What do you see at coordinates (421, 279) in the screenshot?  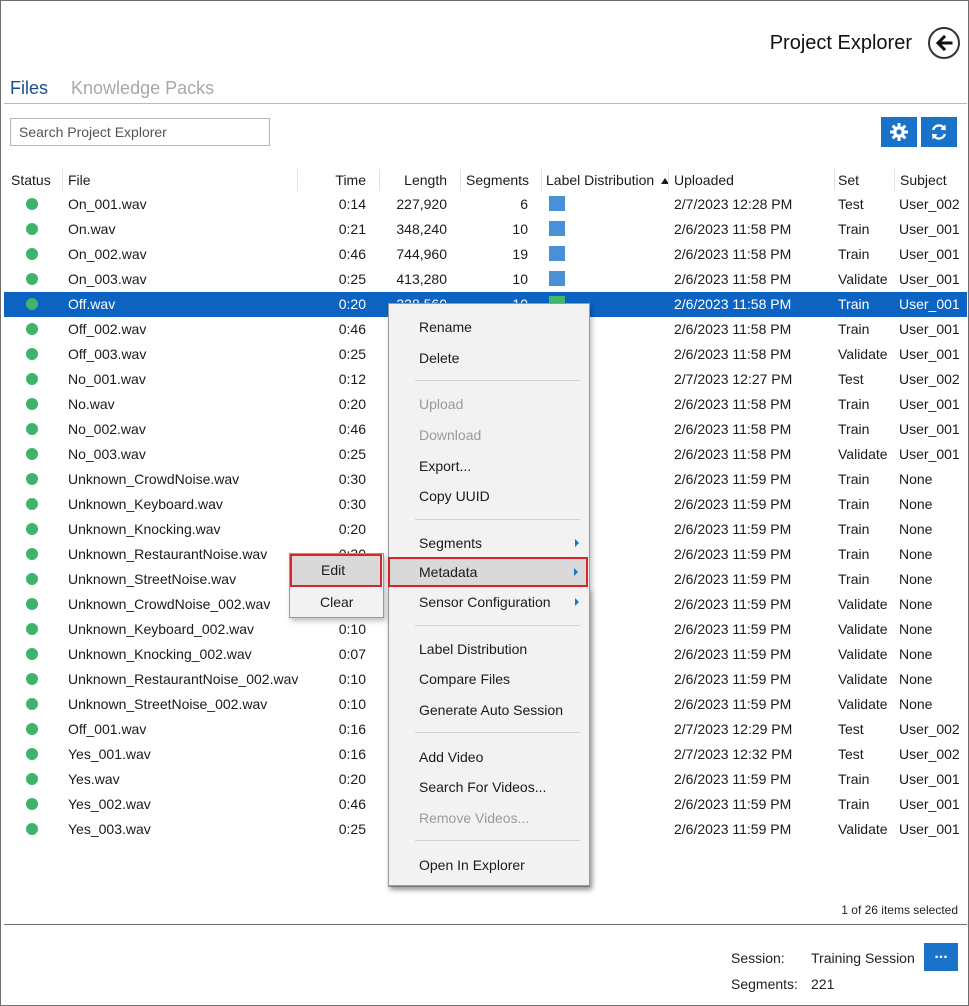 I see `cell-length: 413,280` at bounding box center [421, 279].